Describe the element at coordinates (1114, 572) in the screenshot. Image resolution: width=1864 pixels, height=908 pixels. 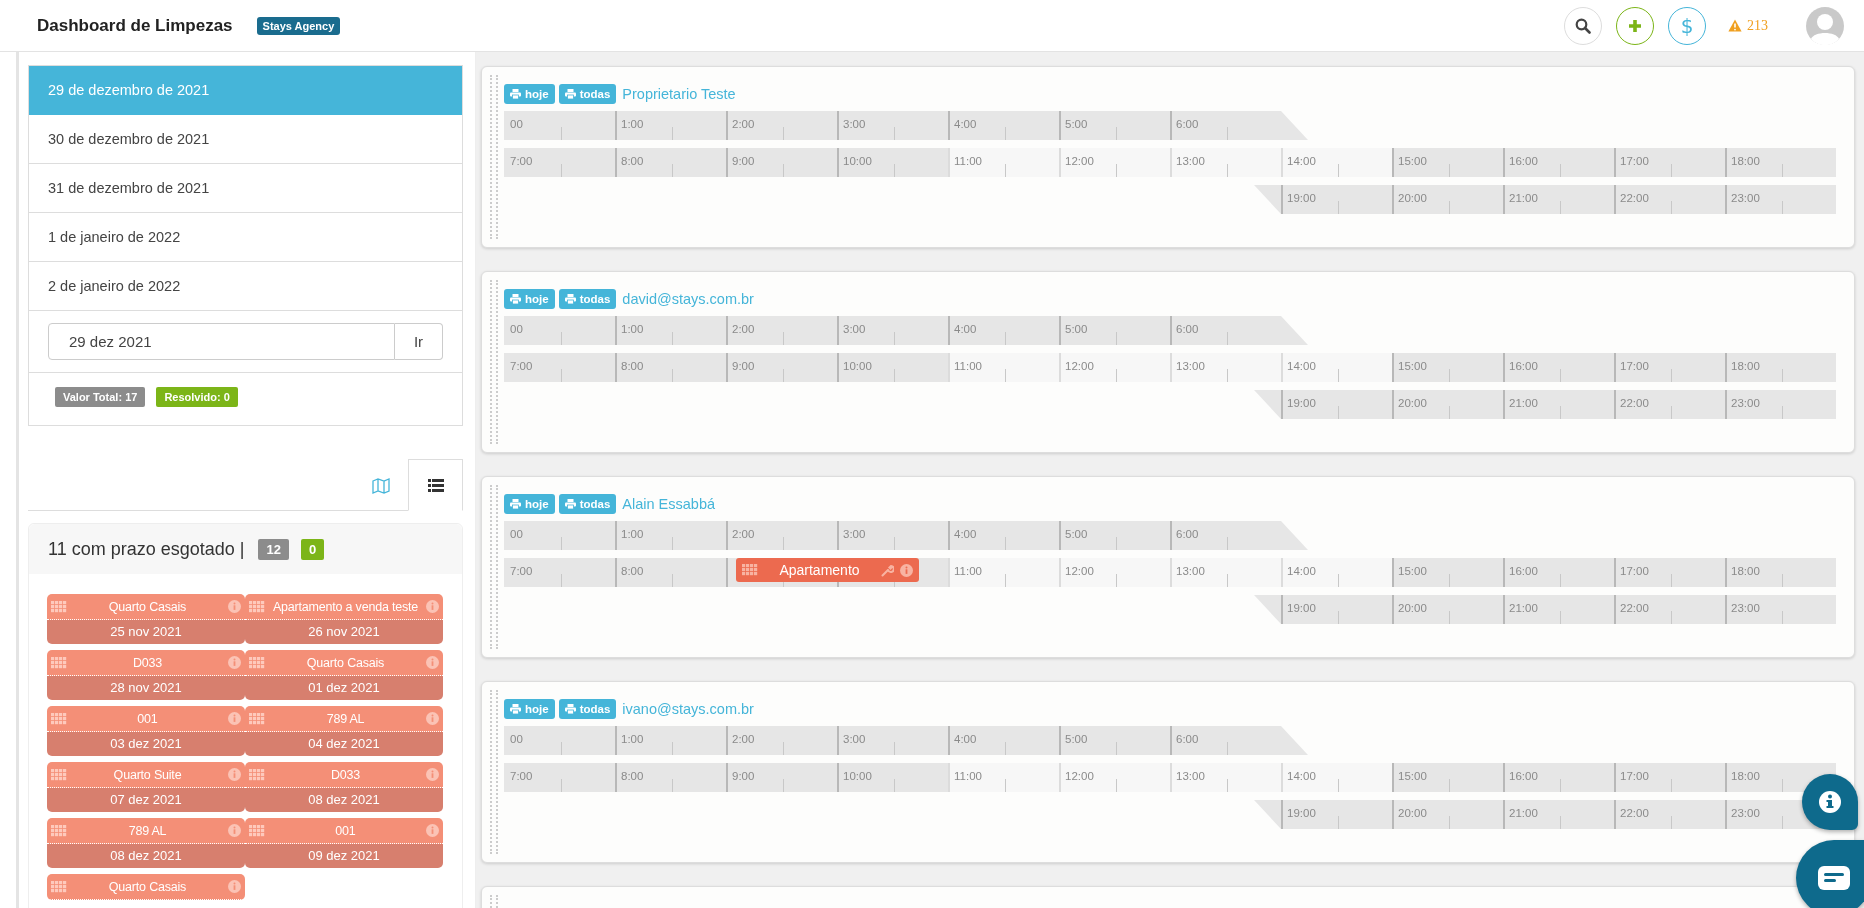
I see `time-slot: 12:00` at that location.